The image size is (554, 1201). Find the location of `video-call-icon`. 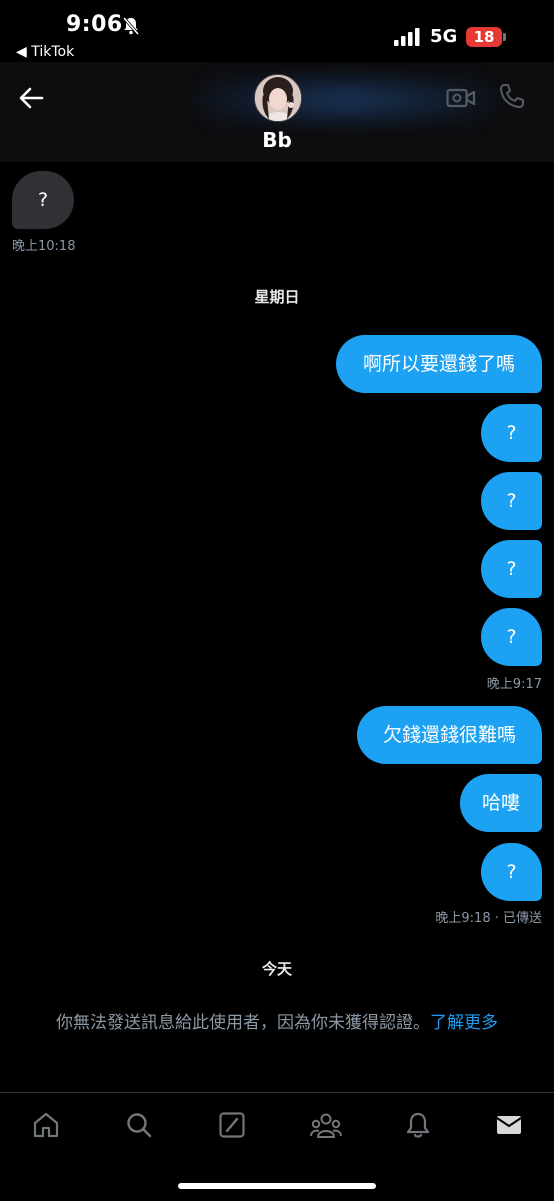

video-call-icon is located at coordinates (461, 98).